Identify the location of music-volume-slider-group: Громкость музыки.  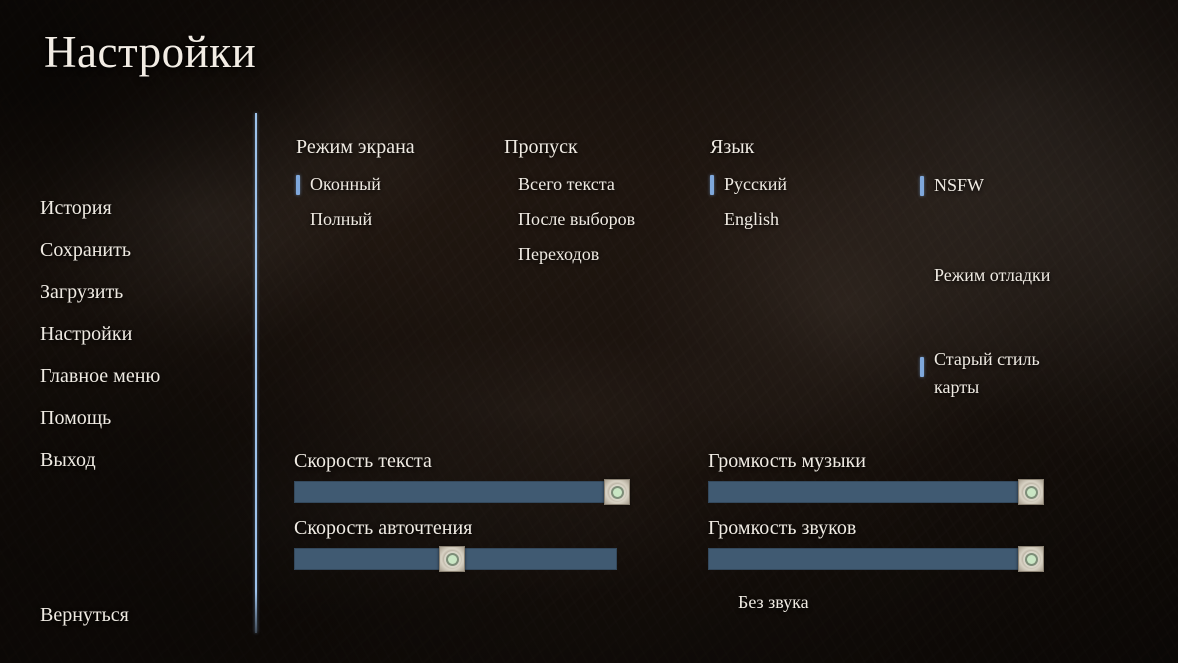
(876, 477).